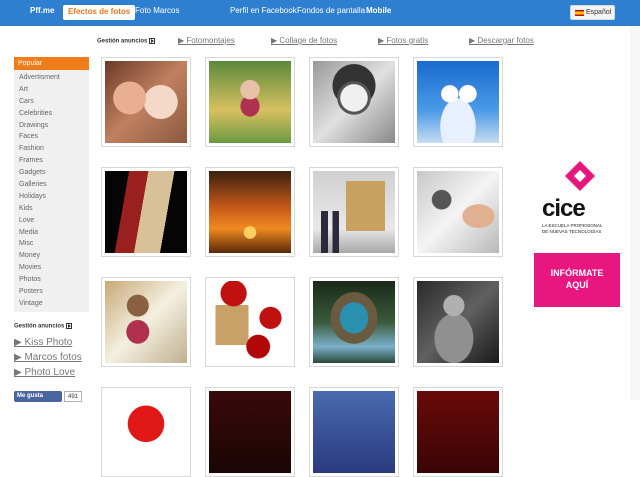 The width and height of the screenshot is (640, 477). I want to click on bodybuilder-photo-icon, so click(458, 322).